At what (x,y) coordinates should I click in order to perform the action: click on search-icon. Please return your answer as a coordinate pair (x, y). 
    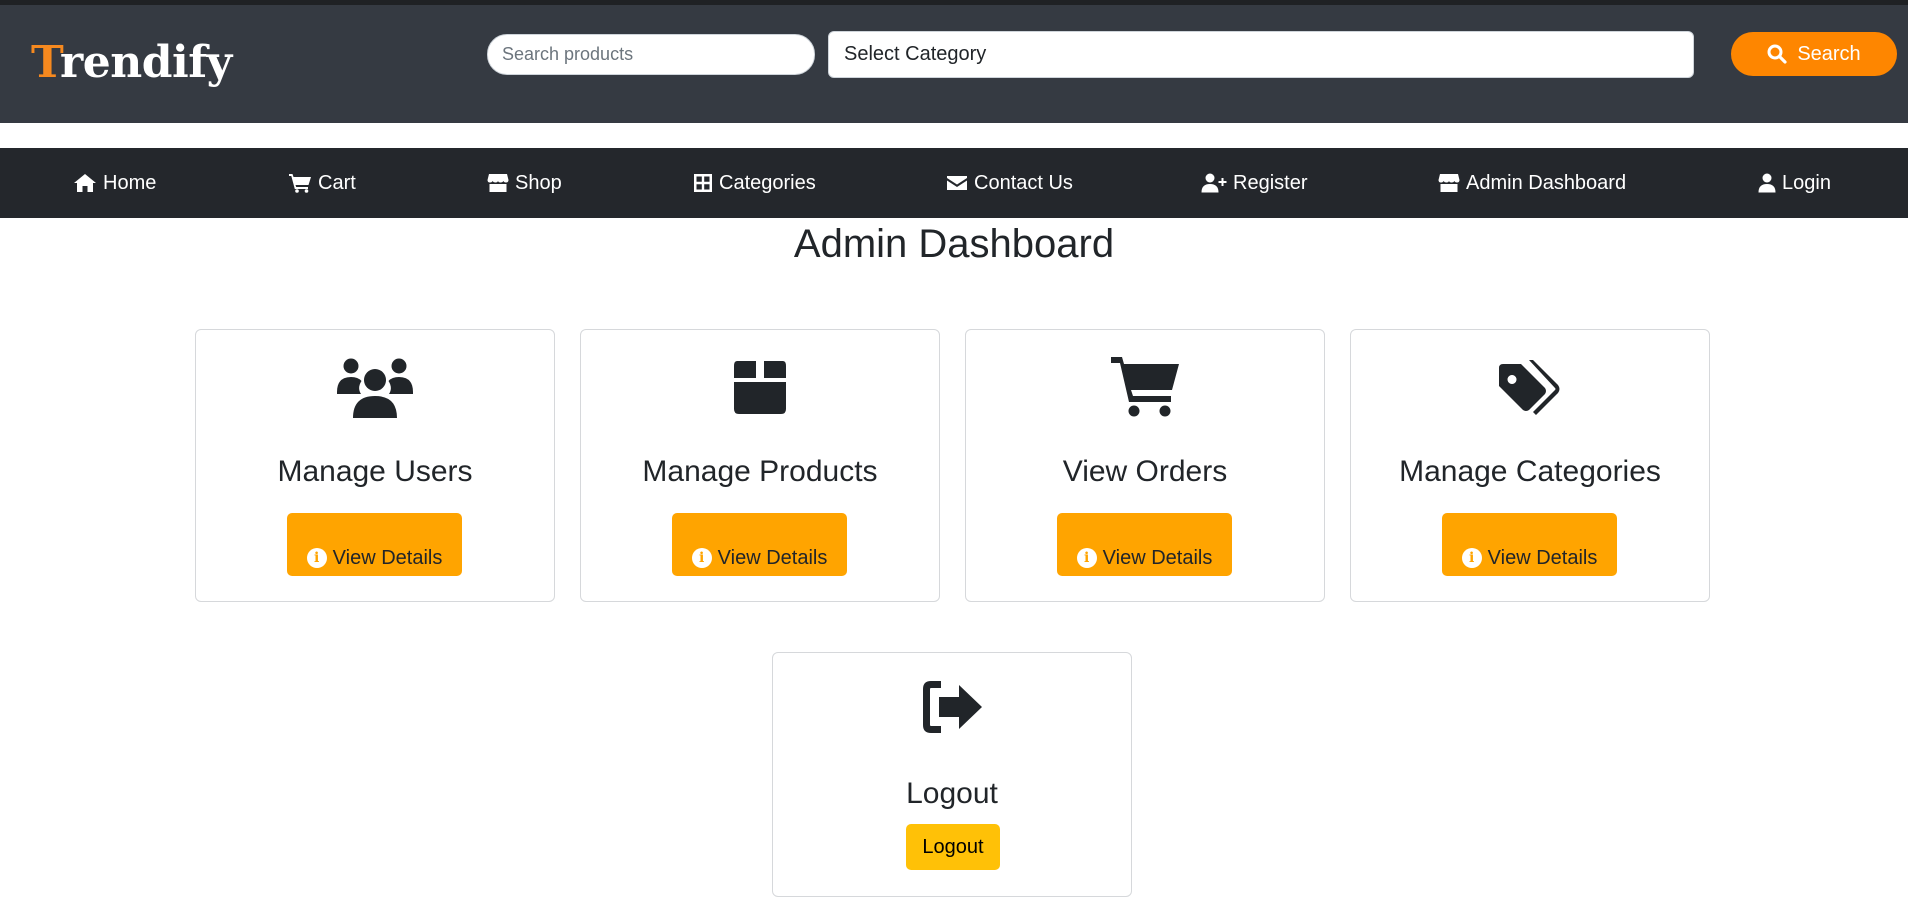
    Looking at the image, I should click on (1777, 54).